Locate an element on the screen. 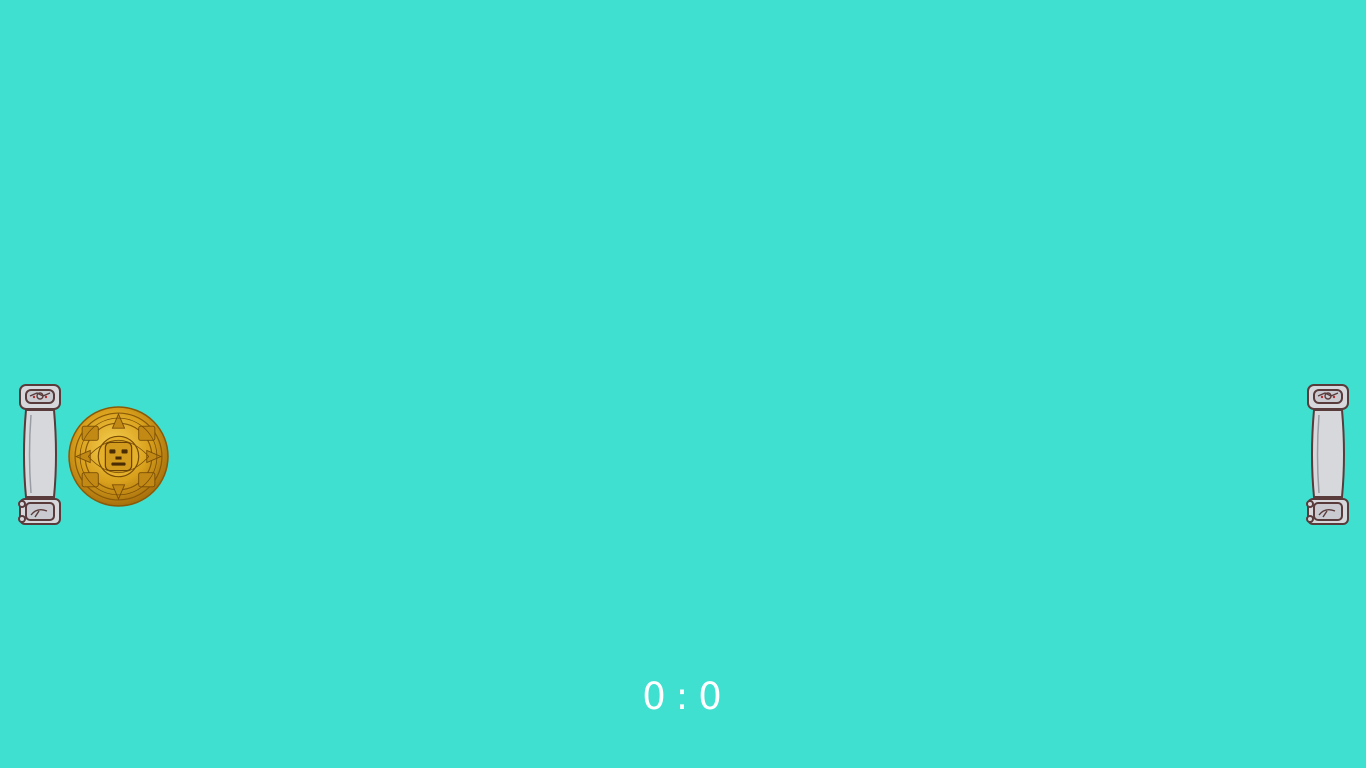 This screenshot has height=768, width=1366. ball-mayan-calendar-icon is located at coordinates (118, 456).